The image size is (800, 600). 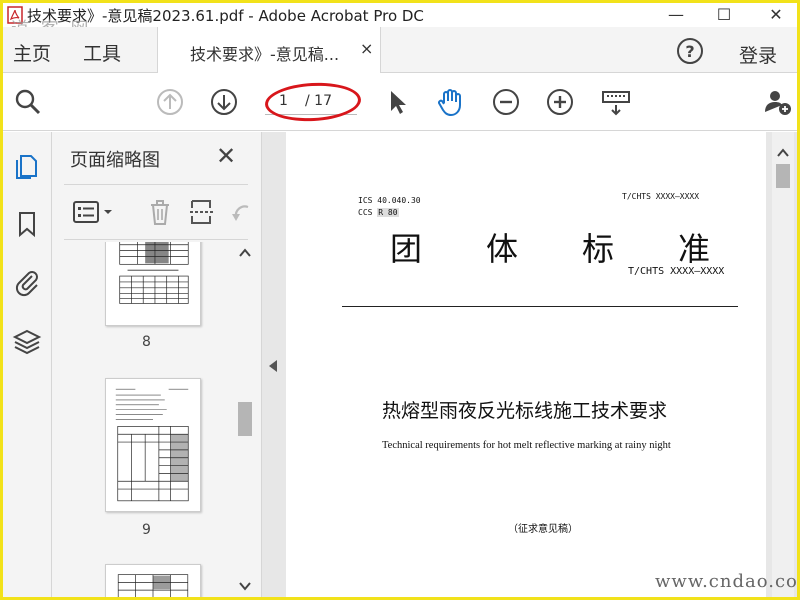 What do you see at coordinates (690, 51) in the screenshot?
I see `help-button: ?` at bounding box center [690, 51].